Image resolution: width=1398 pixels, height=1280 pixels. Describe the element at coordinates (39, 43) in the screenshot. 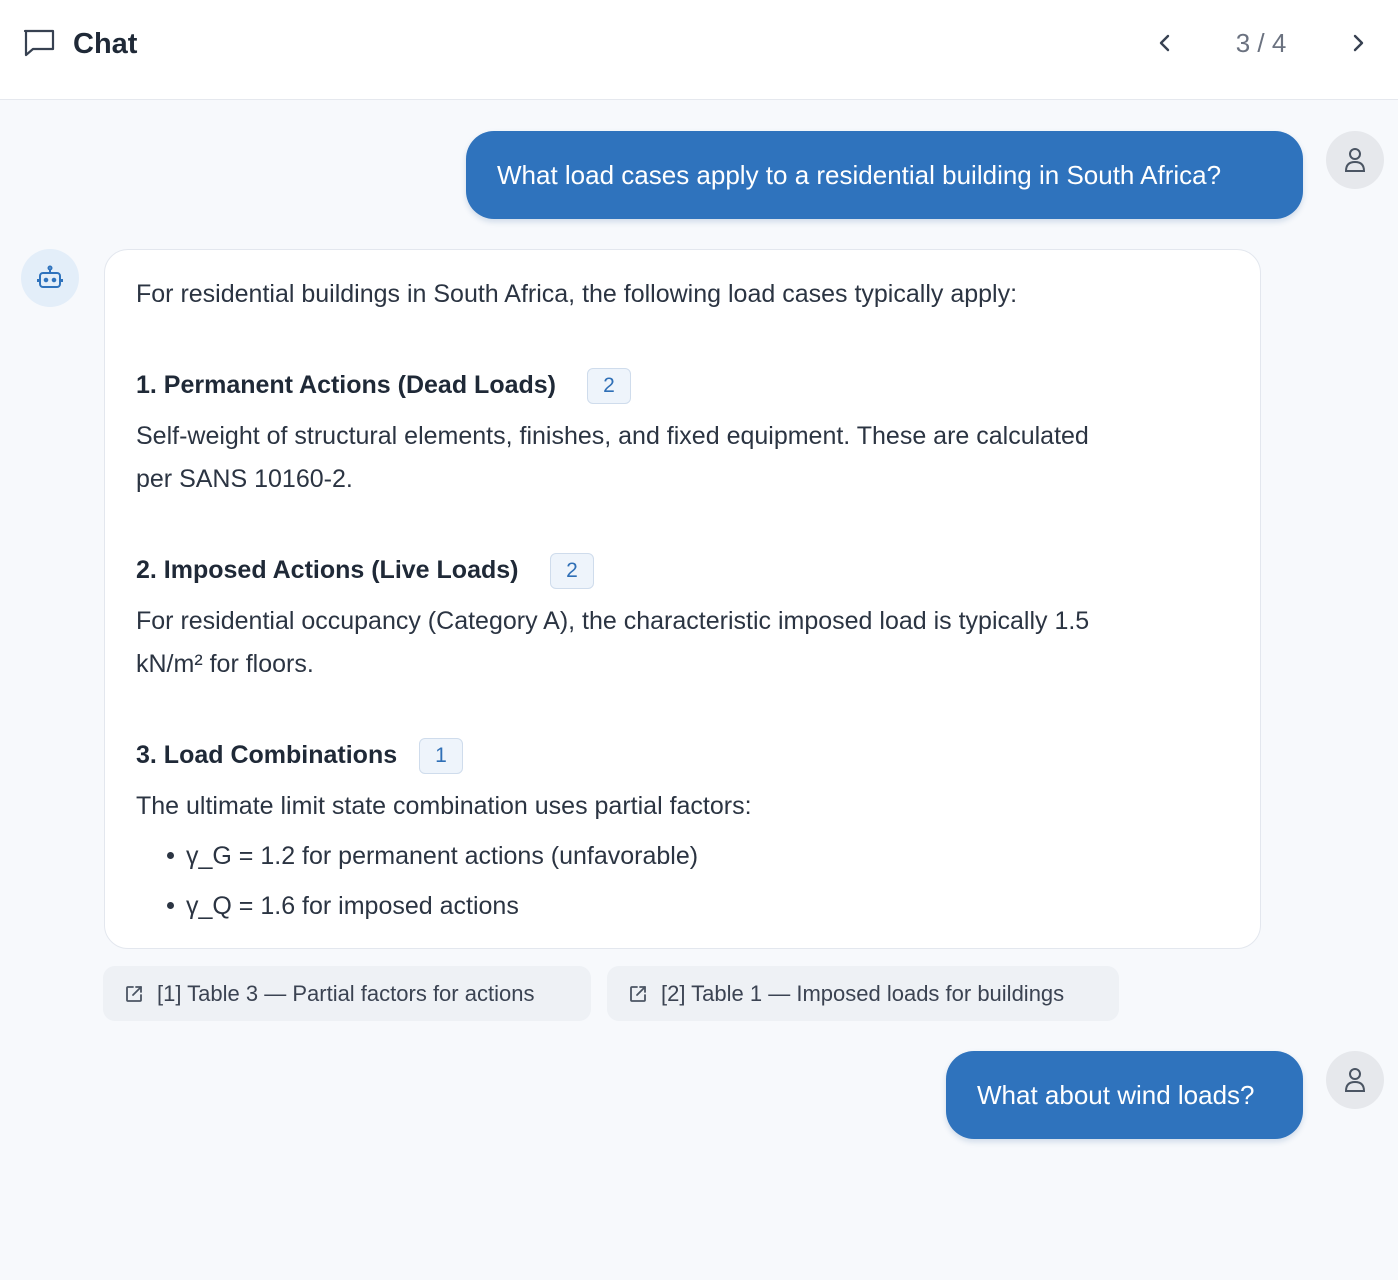

I see `chat-bubble-icon` at that location.